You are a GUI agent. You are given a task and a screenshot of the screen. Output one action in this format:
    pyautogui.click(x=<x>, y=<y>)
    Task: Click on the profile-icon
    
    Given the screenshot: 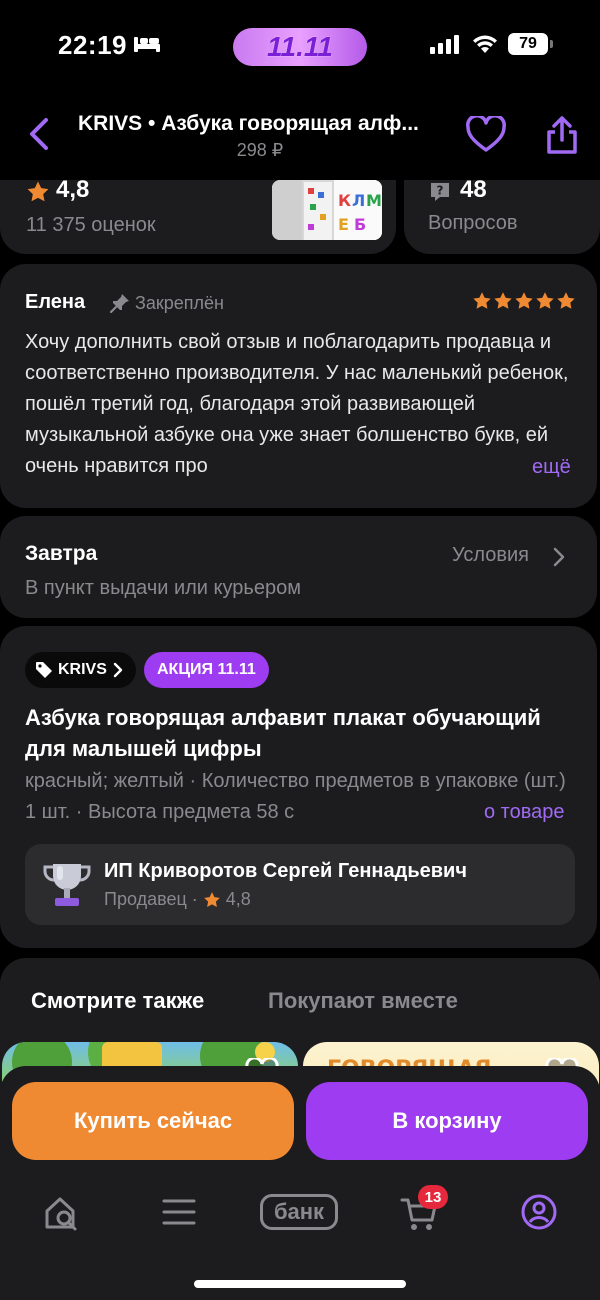 What is the action you would take?
    pyautogui.click(x=539, y=1214)
    